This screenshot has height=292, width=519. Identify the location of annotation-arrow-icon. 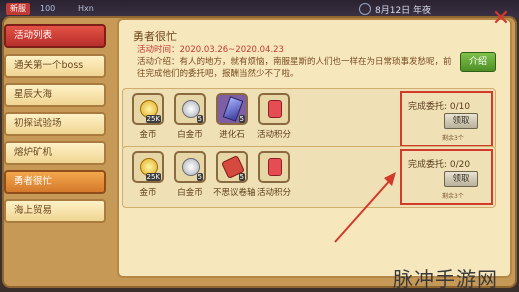
(365, 207).